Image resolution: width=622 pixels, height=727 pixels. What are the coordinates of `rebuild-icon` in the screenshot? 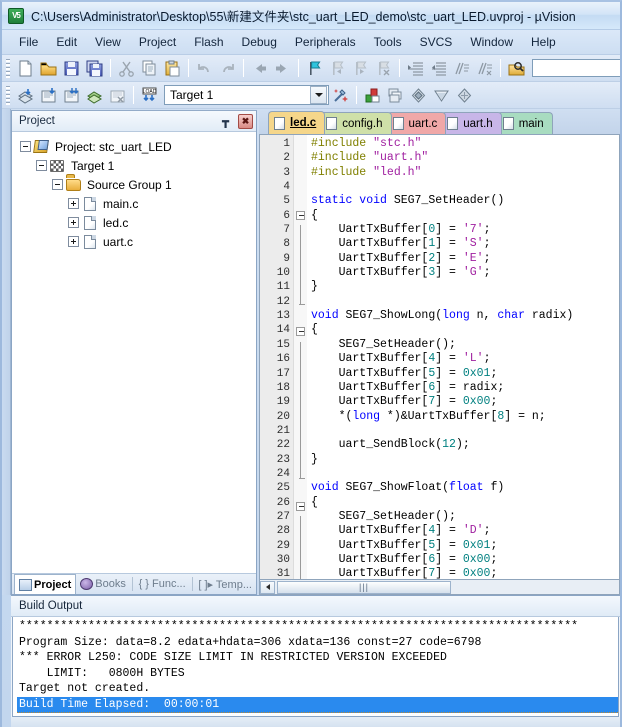 It's located at (71, 95).